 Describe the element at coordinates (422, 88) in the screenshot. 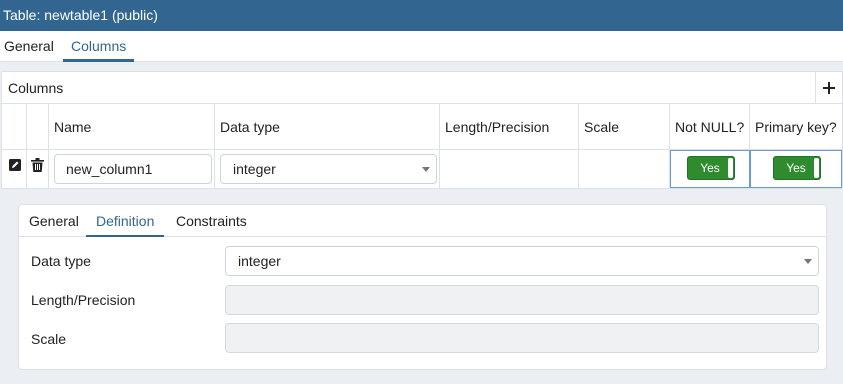

I see `columns-grid-header: Columns` at that location.